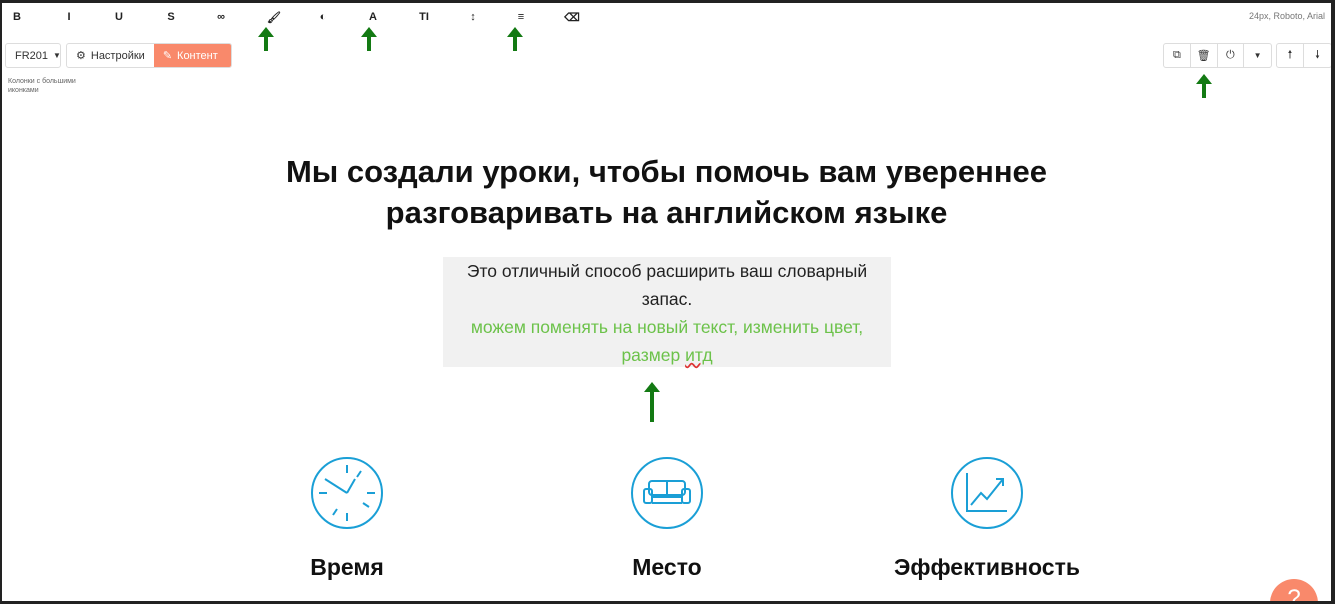 The image size is (1335, 604). I want to click on brush-button: 🖌, so click(274, 17).